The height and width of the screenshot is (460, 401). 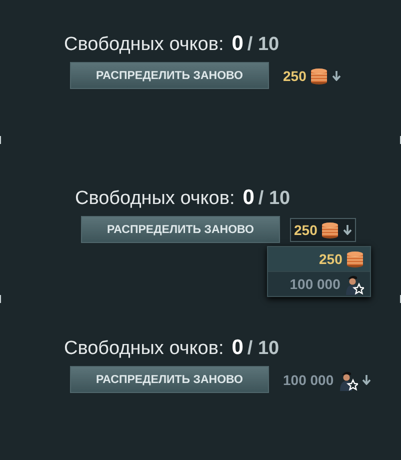 I want to click on price-amount: 100 000, so click(x=308, y=380).